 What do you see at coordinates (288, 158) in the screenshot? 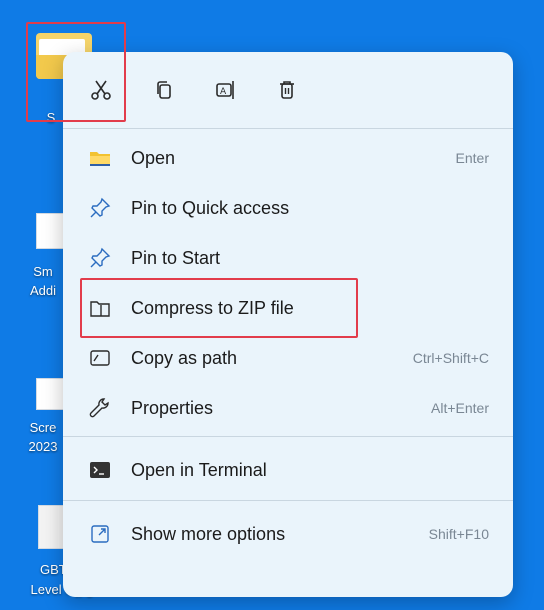
I see `menu-item-open: Open Enter` at bounding box center [288, 158].